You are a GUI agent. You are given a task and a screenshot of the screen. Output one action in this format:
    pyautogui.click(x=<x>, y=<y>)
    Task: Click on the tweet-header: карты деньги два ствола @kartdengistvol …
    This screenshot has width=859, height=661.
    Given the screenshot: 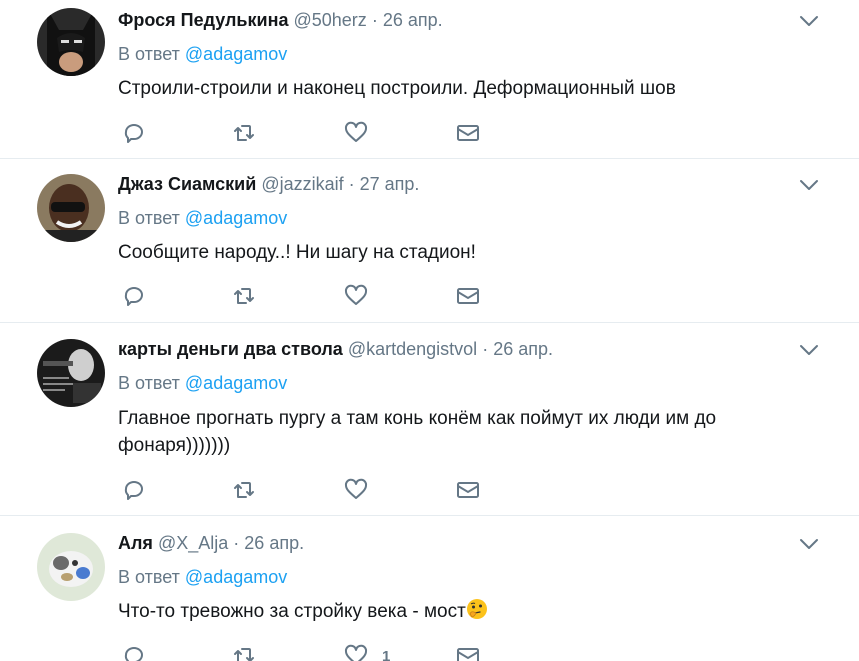 What is the action you would take?
    pyautogui.click(x=335, y=349)
    